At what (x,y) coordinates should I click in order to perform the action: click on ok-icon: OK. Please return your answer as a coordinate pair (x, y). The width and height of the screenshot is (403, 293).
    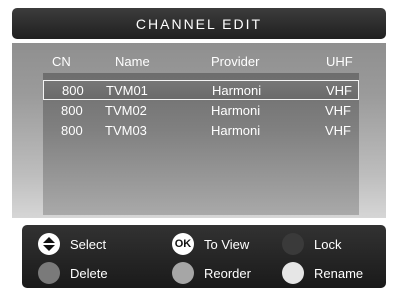
    Looking at the image, I should click on (183, 244).